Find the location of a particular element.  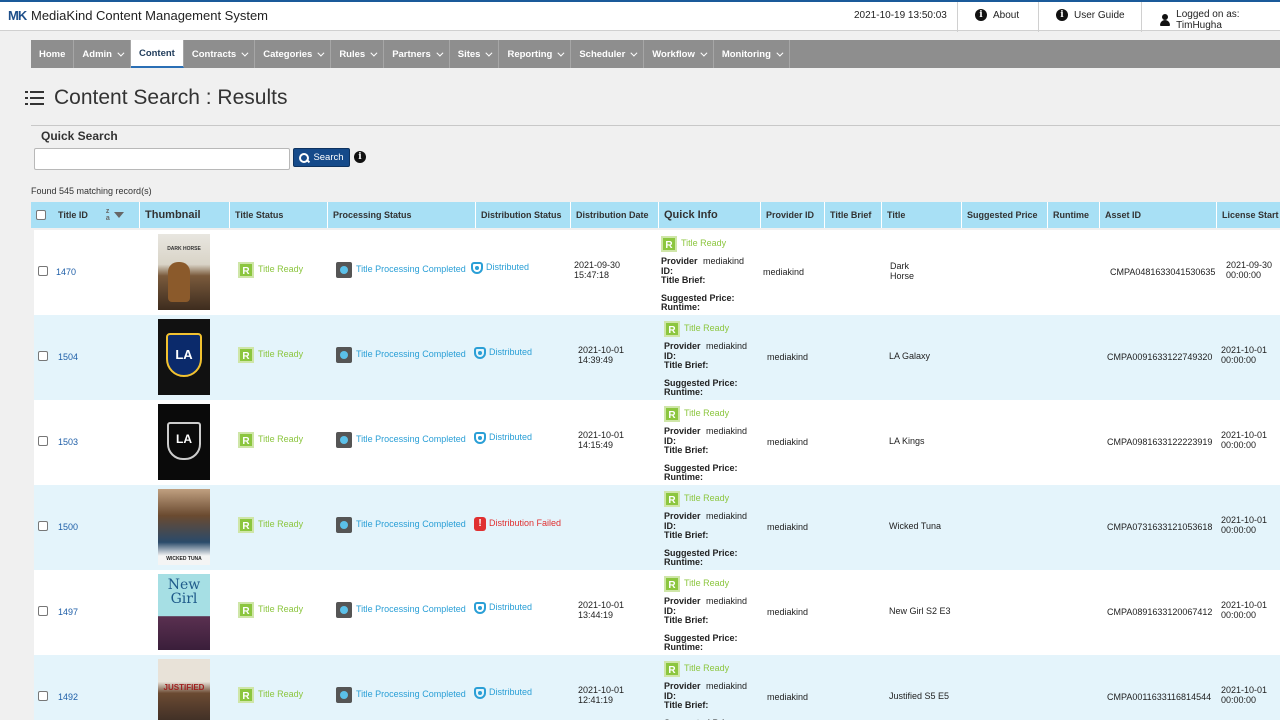

distribution-status: ! Distribution Failed is located at coordinates (517, 524).